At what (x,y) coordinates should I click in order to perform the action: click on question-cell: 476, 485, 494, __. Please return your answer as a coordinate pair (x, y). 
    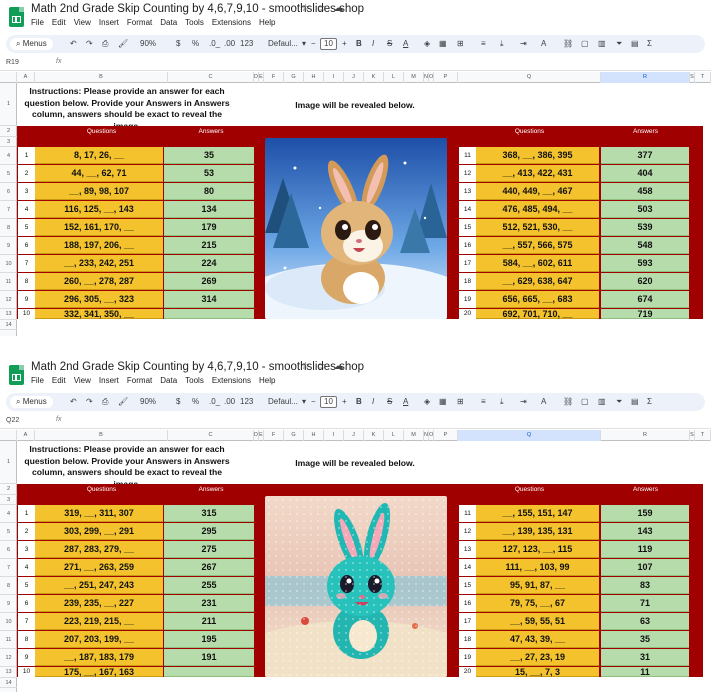
    Looking at the image, I should click on (537, 209).